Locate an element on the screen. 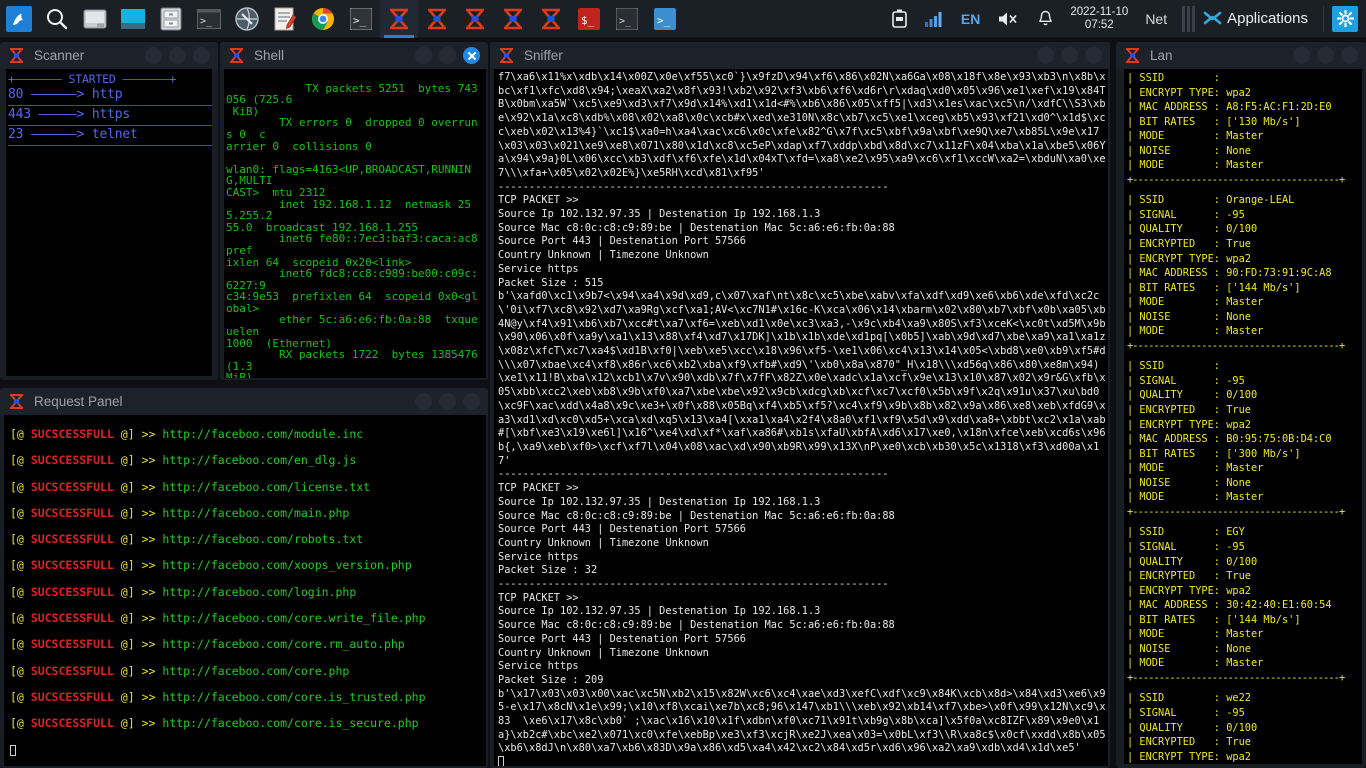 This screenshot has width=1366, height=768. lan-field-ssid: | SSID : is located at coordinates (1177, 366).